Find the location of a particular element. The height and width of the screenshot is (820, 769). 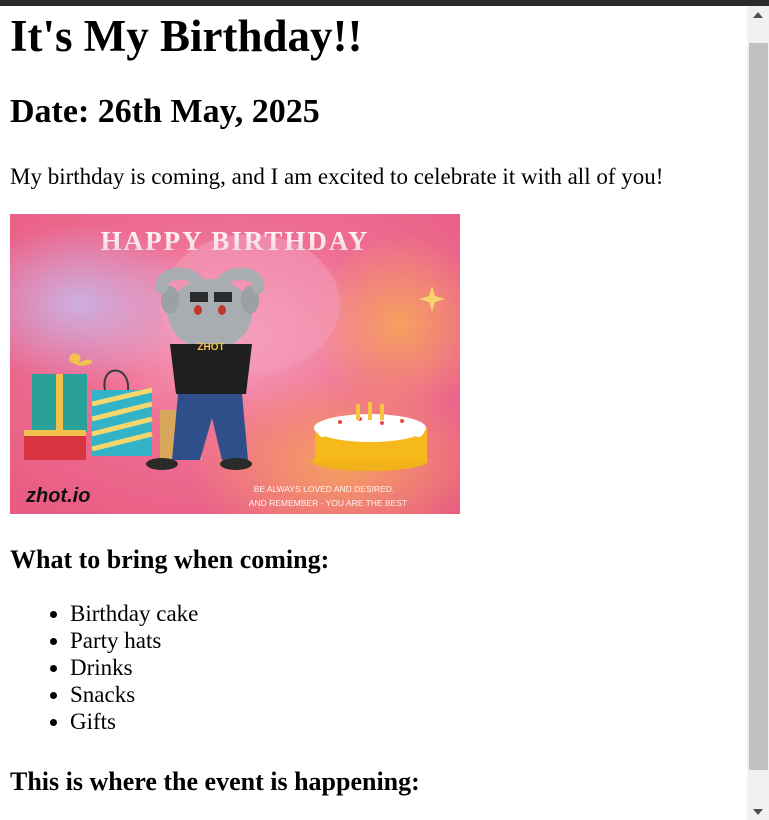

page-title: It's My Birthday!! is located at coordinates (186, 36).